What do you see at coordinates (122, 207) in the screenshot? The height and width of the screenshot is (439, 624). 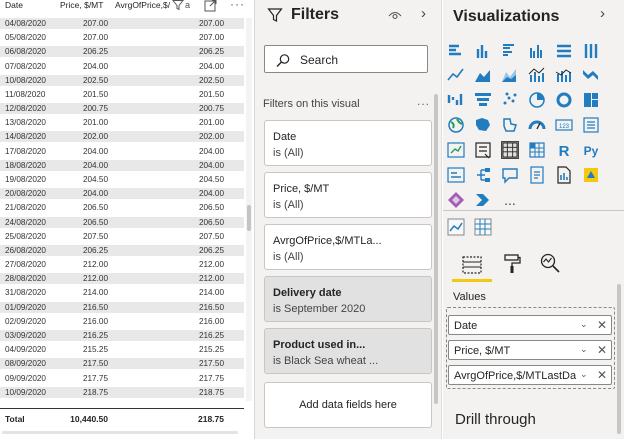 I see `table-row: 21/08/2020 206.50 206.50` at bounding box center [122, 207].